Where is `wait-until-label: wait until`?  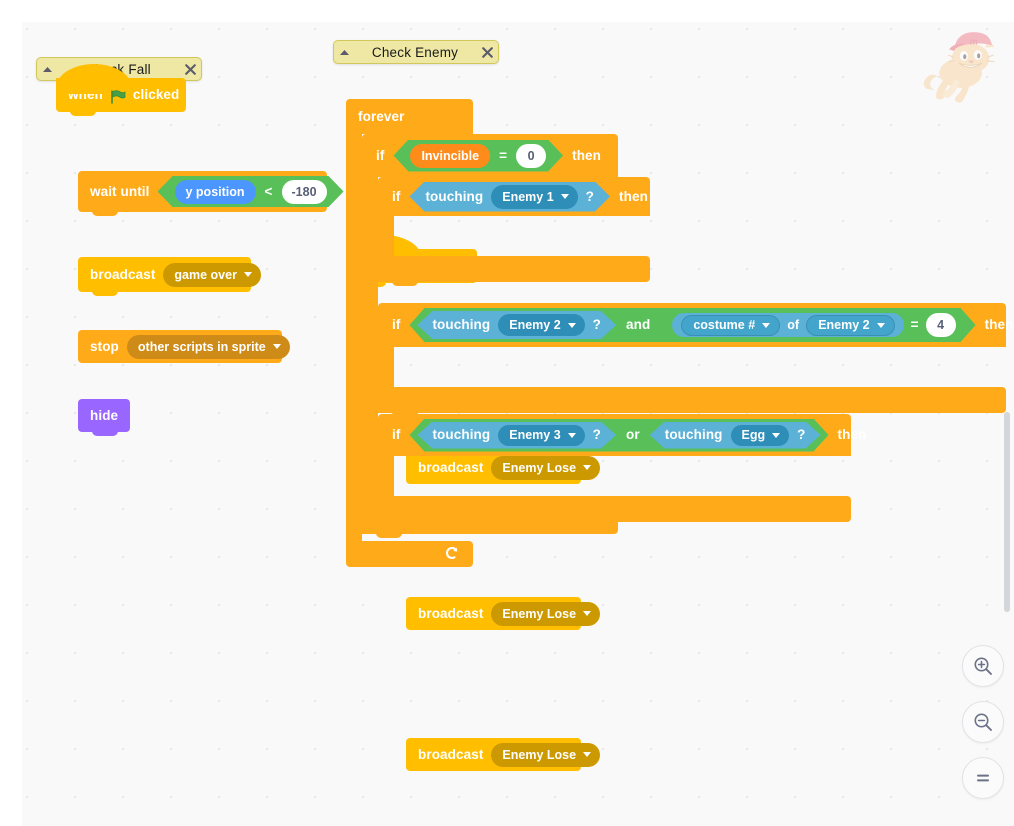 wait-until-label: wait until is located at coordinates (120, 191).